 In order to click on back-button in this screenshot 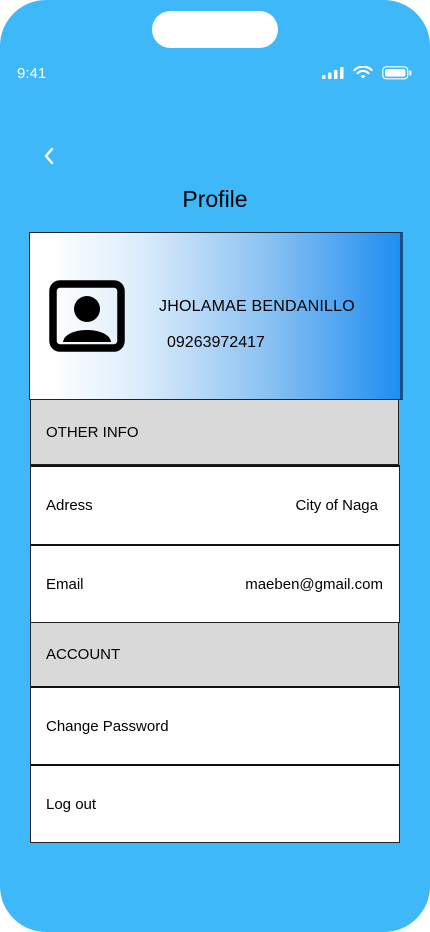, I will do `click(49, 156)`.